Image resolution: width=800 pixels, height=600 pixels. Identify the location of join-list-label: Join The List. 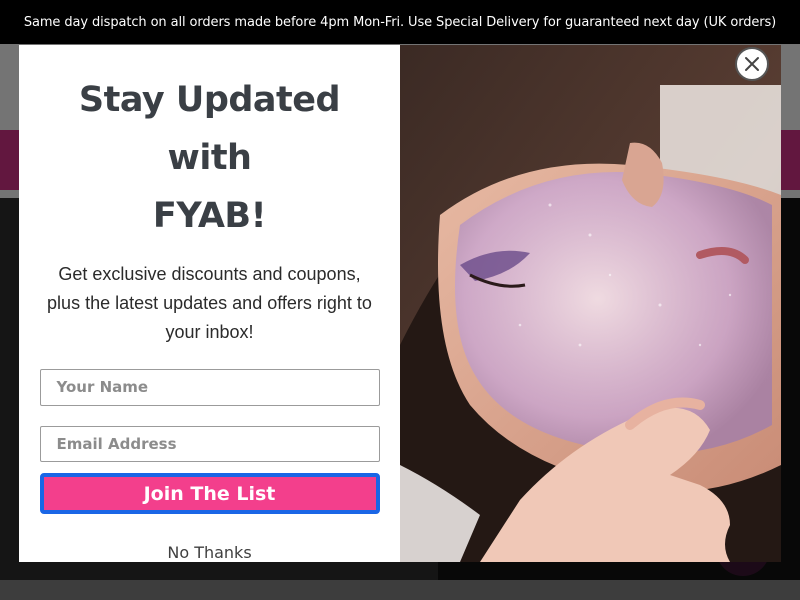
(209, 493).